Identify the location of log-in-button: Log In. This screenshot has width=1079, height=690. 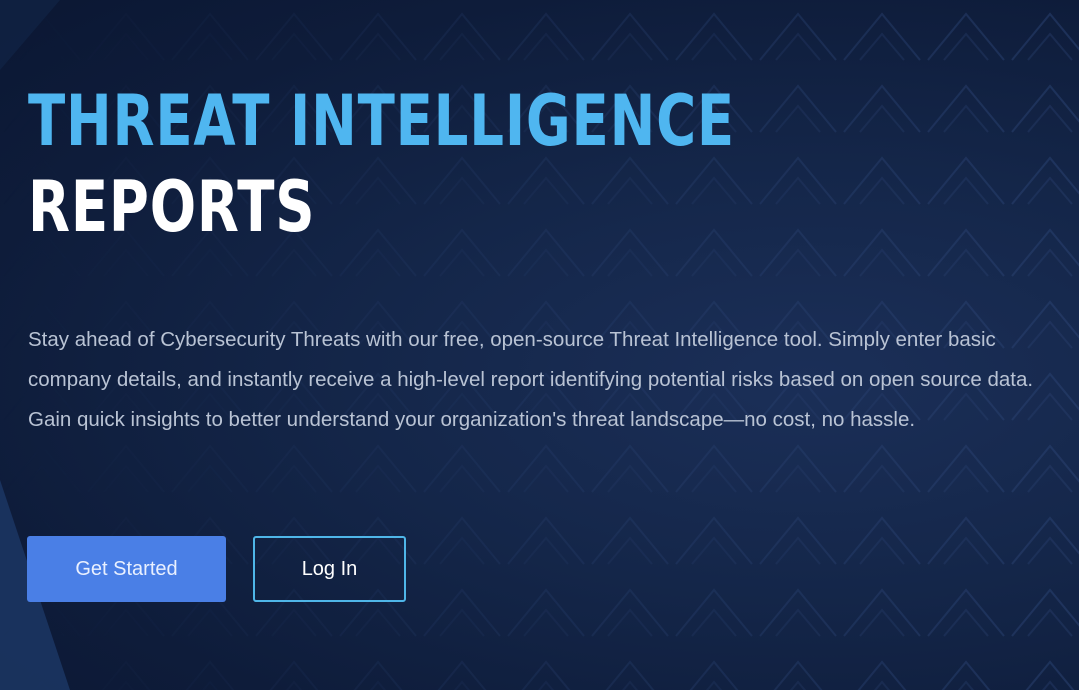
(329, 569).